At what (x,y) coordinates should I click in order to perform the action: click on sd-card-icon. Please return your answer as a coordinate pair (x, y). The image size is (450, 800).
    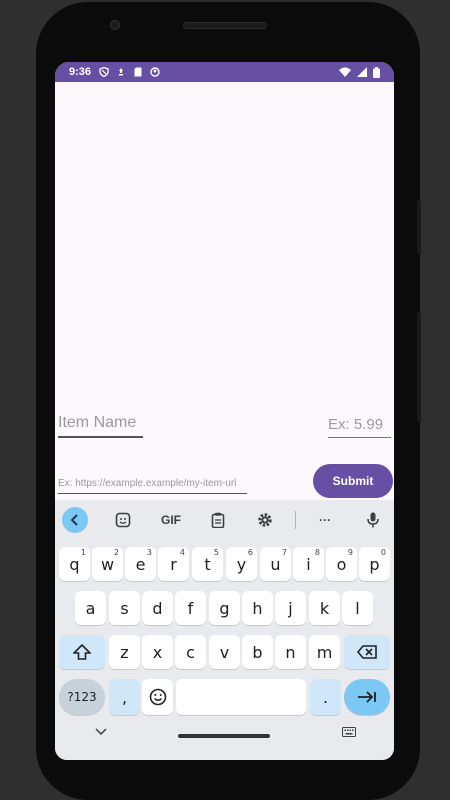
    Looking at the image, I should click on (138, 72).